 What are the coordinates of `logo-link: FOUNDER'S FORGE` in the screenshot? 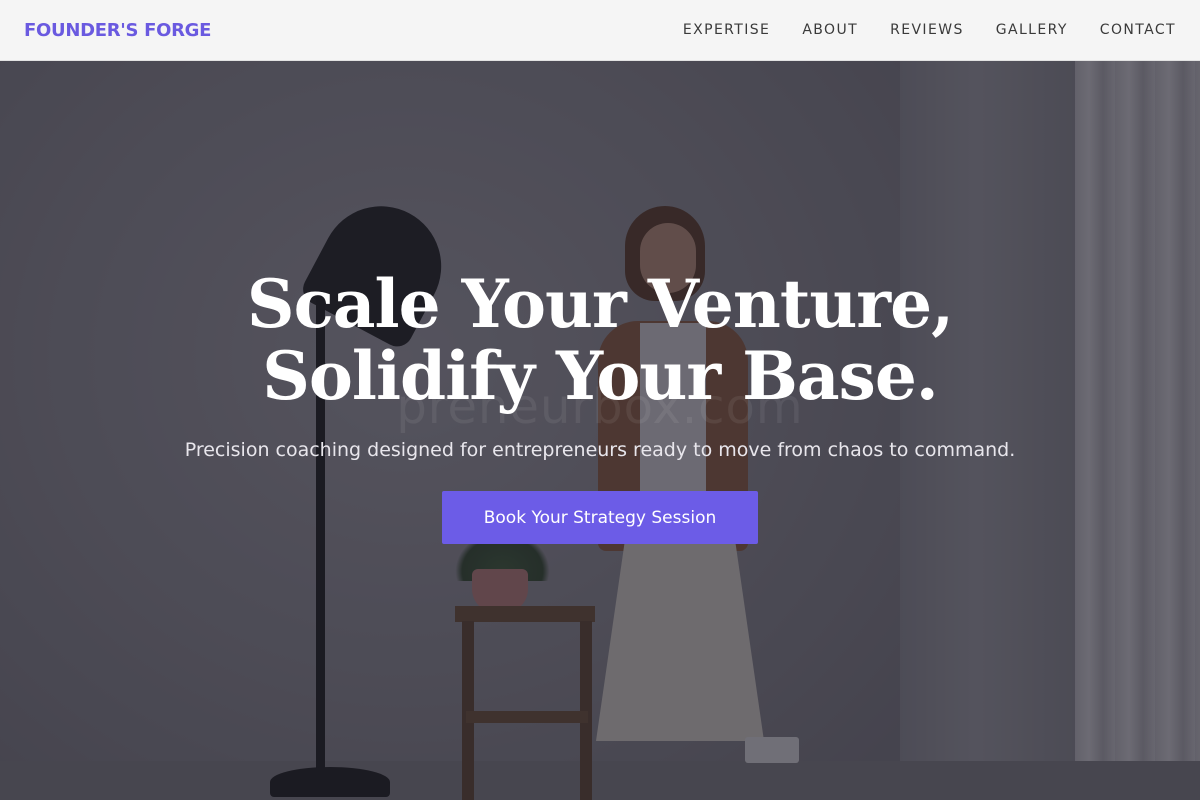 It's located at (117, 30).